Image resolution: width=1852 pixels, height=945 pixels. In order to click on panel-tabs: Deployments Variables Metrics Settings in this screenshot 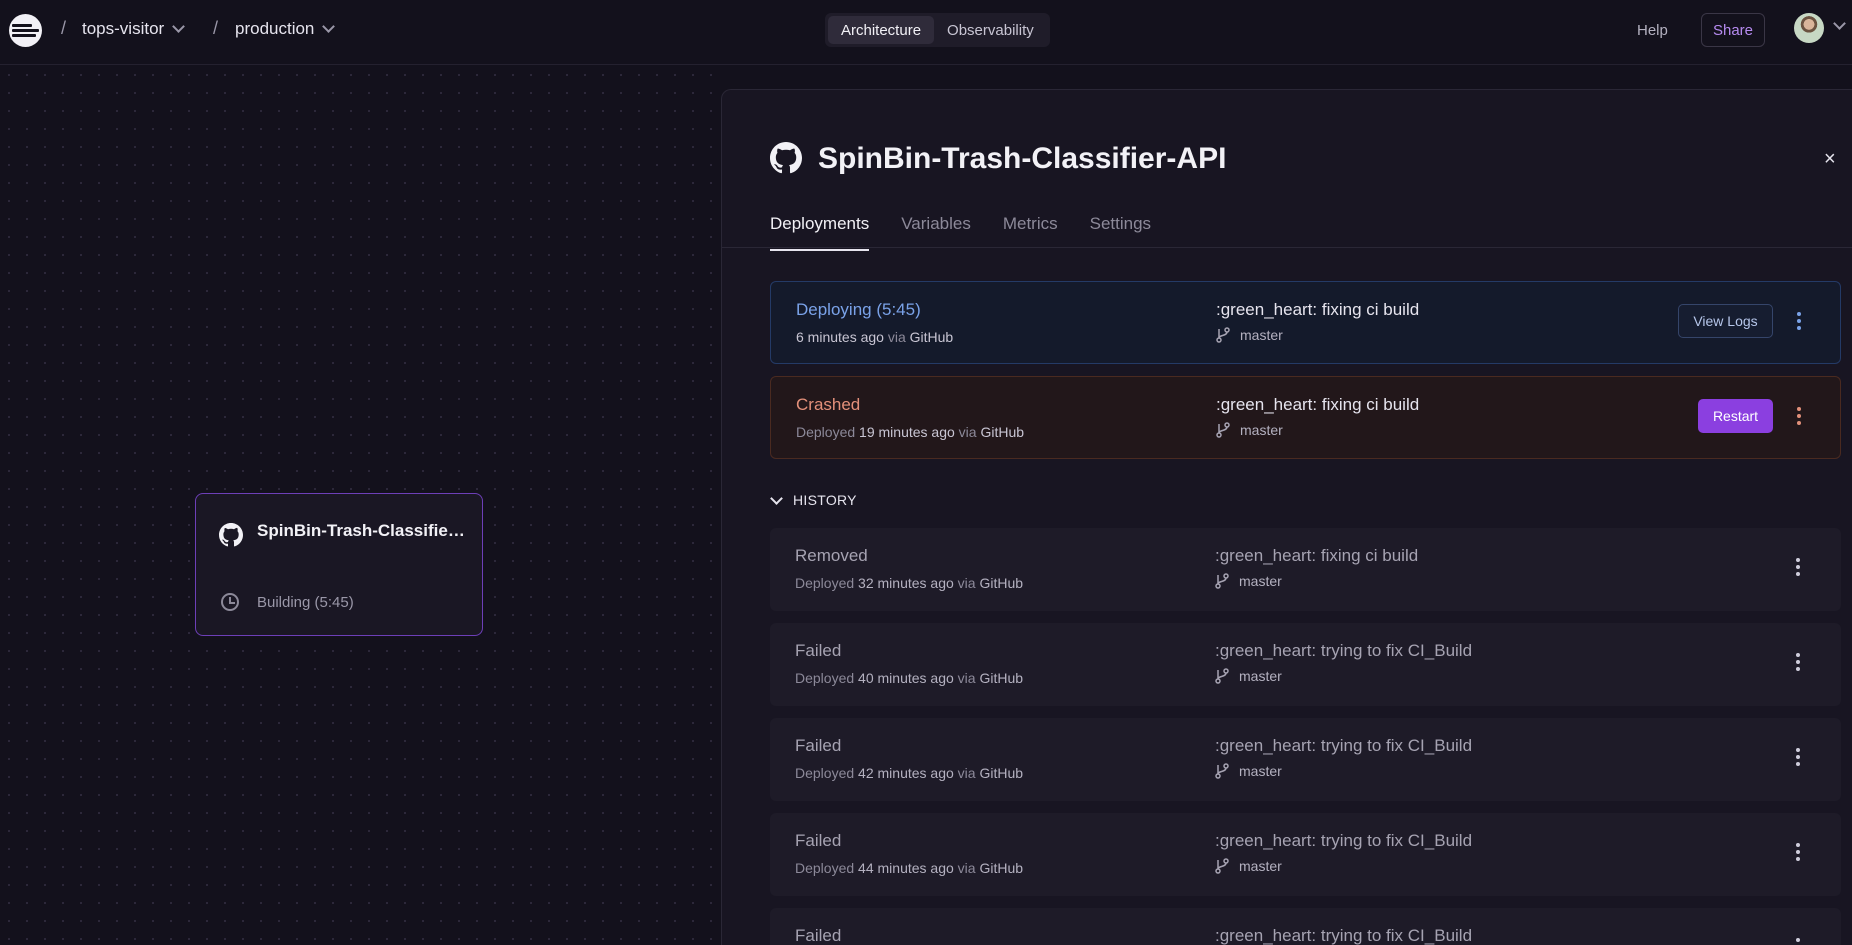, I will do `click(960, 232)`.